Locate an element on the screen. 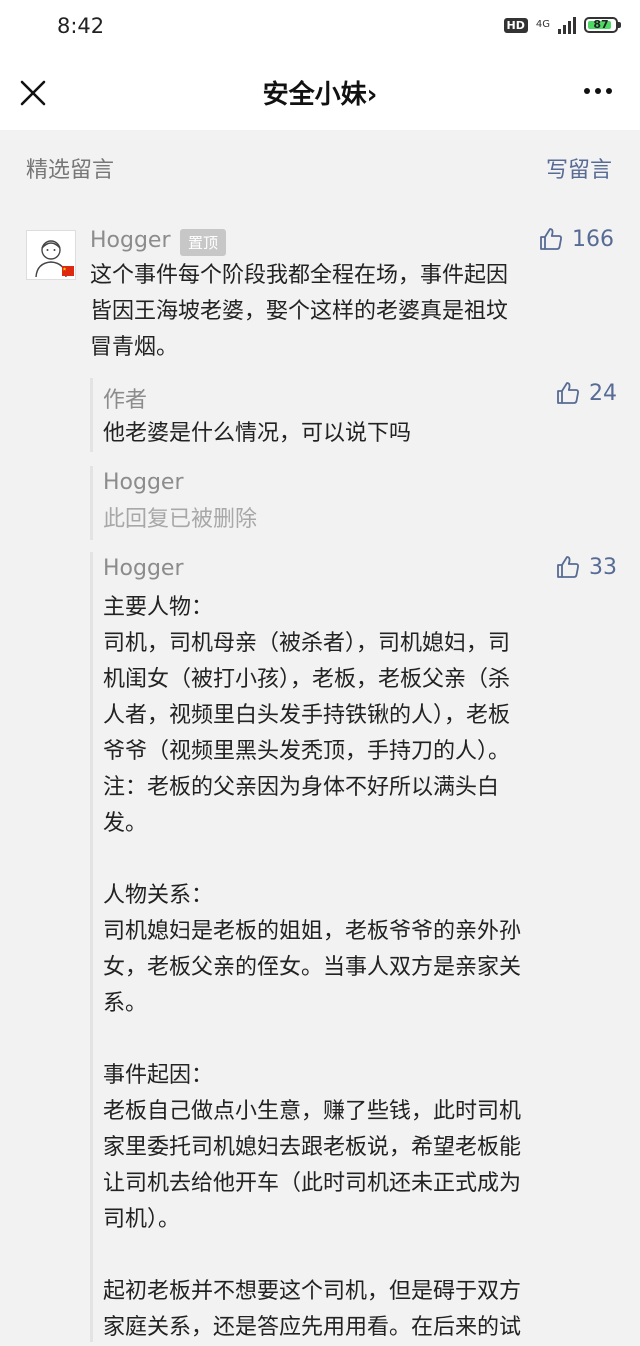 This screenshot has height=1346, width=640. reply-author: 作者 is located at coordinates (125, 400).